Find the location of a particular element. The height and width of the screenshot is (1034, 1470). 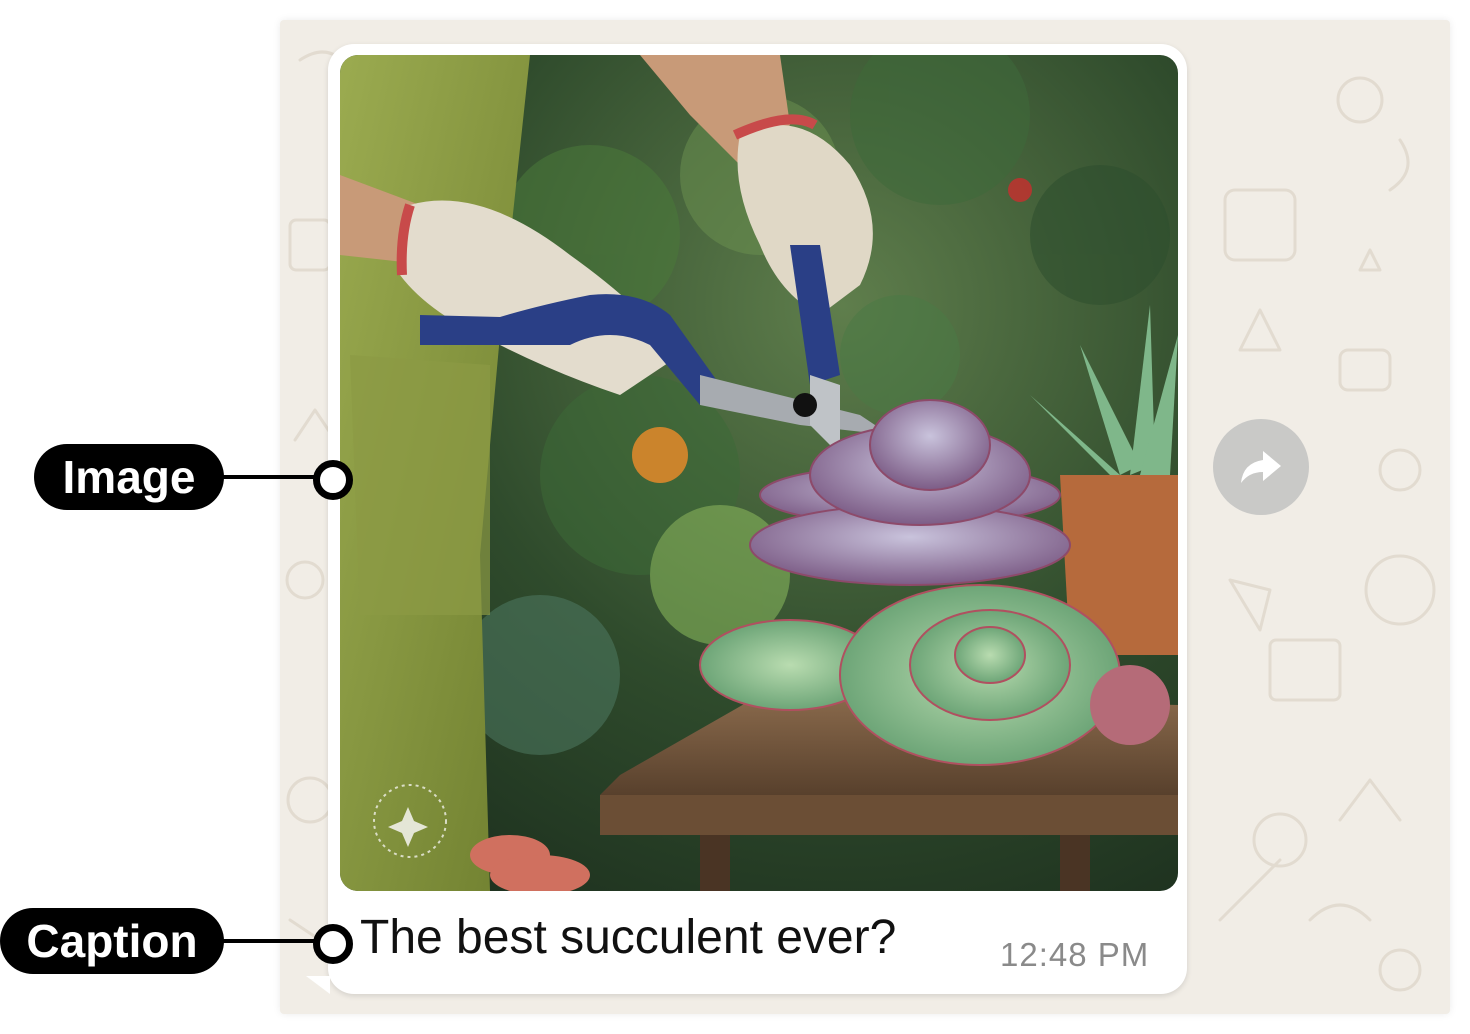

caption-annotation-label: Caption is located at coordinates (112, 941).